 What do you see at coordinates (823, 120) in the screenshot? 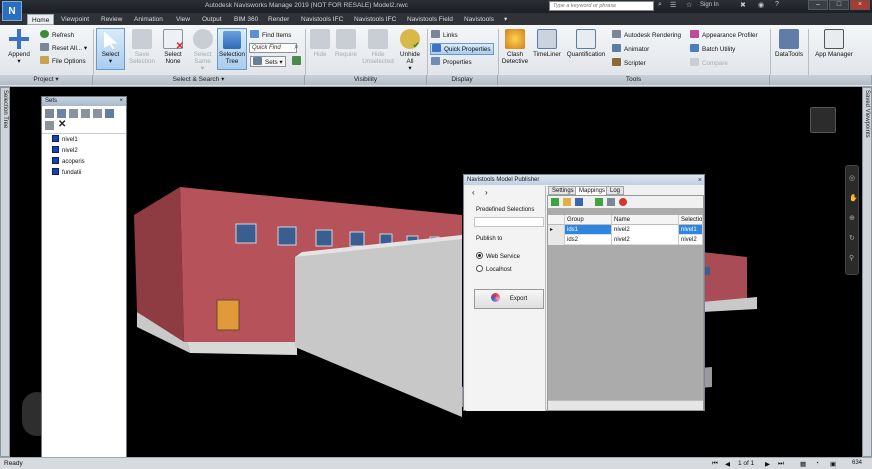
I see `viewcube` at bounding box center [823, 120].